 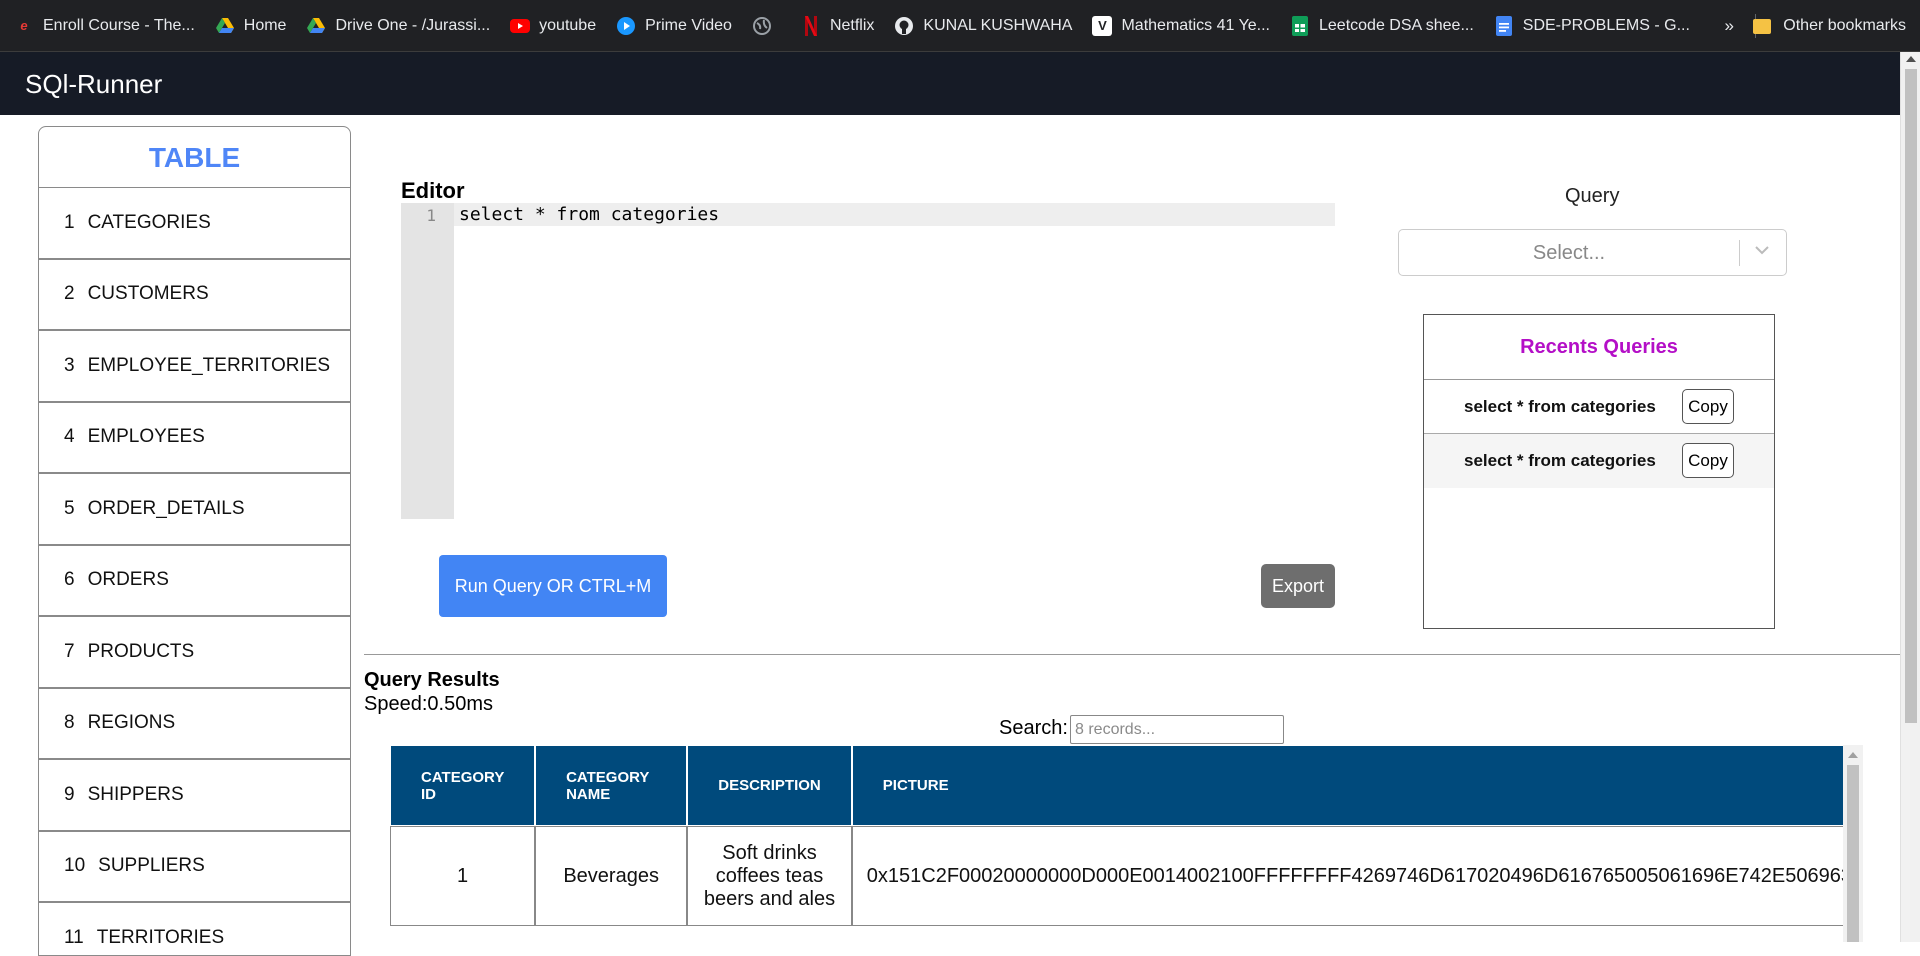 I want to click on google-docs-icon, so click(x=1504, y=25).